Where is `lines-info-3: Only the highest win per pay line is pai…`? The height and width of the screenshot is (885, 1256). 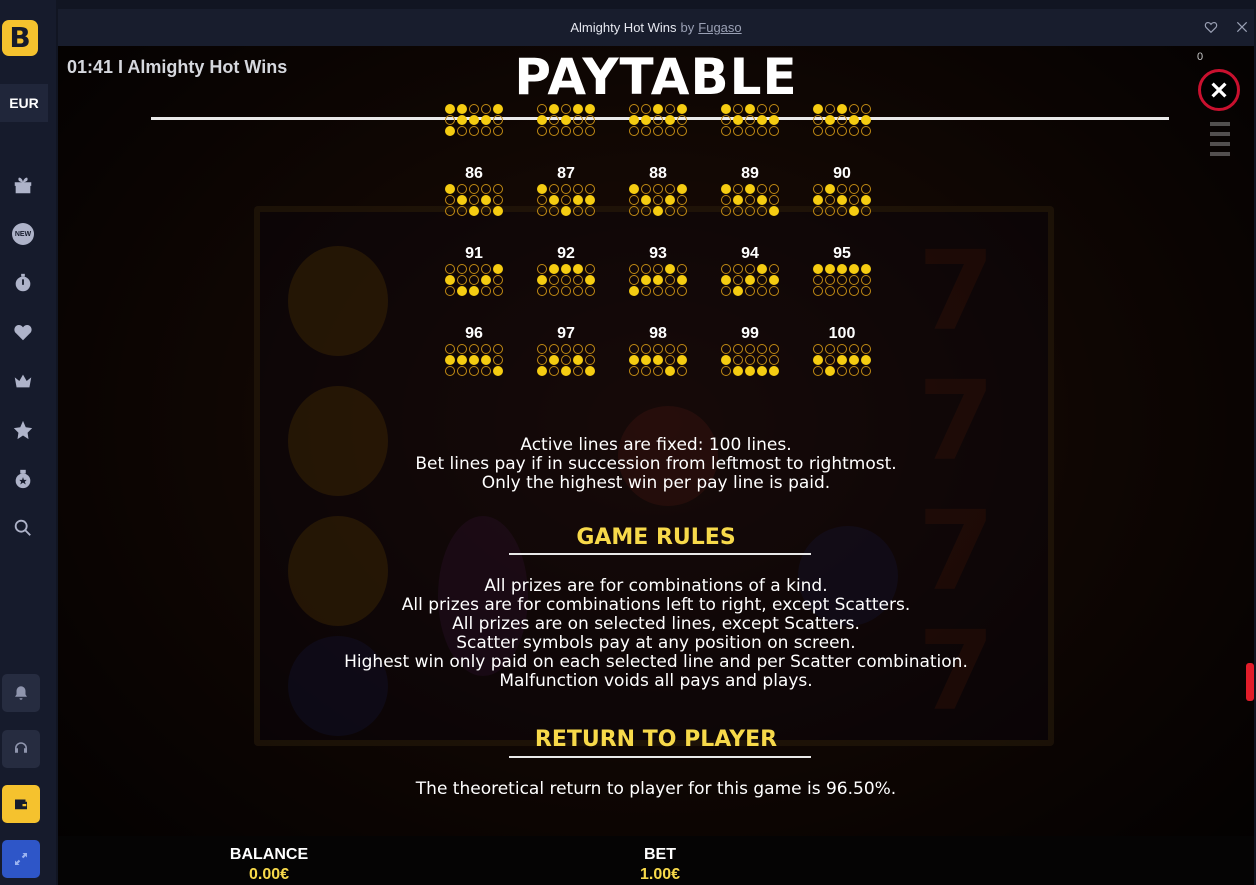 lines-info-3: Only the highest win per pay line is pai… is located at coordinates (656, 483).